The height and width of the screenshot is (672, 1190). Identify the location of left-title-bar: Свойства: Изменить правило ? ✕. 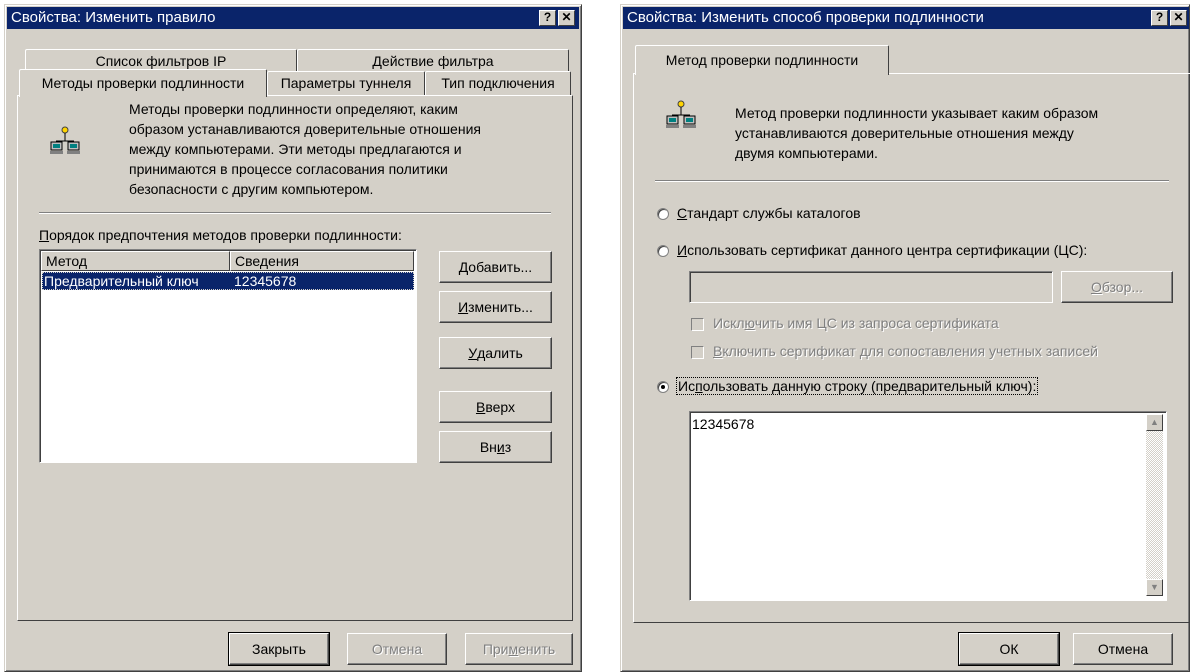
(293, 18).